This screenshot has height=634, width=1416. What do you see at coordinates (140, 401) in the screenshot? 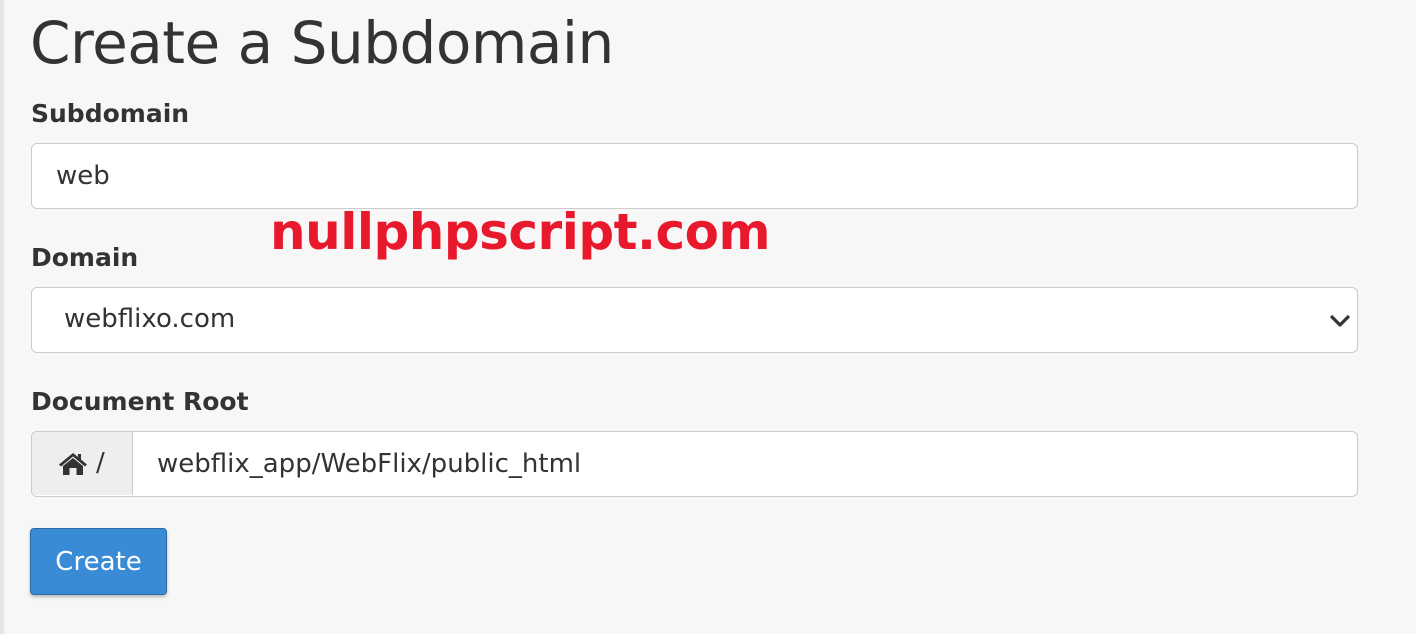
I see `document-root-label: Document Root` at bounding box center [140, 401].